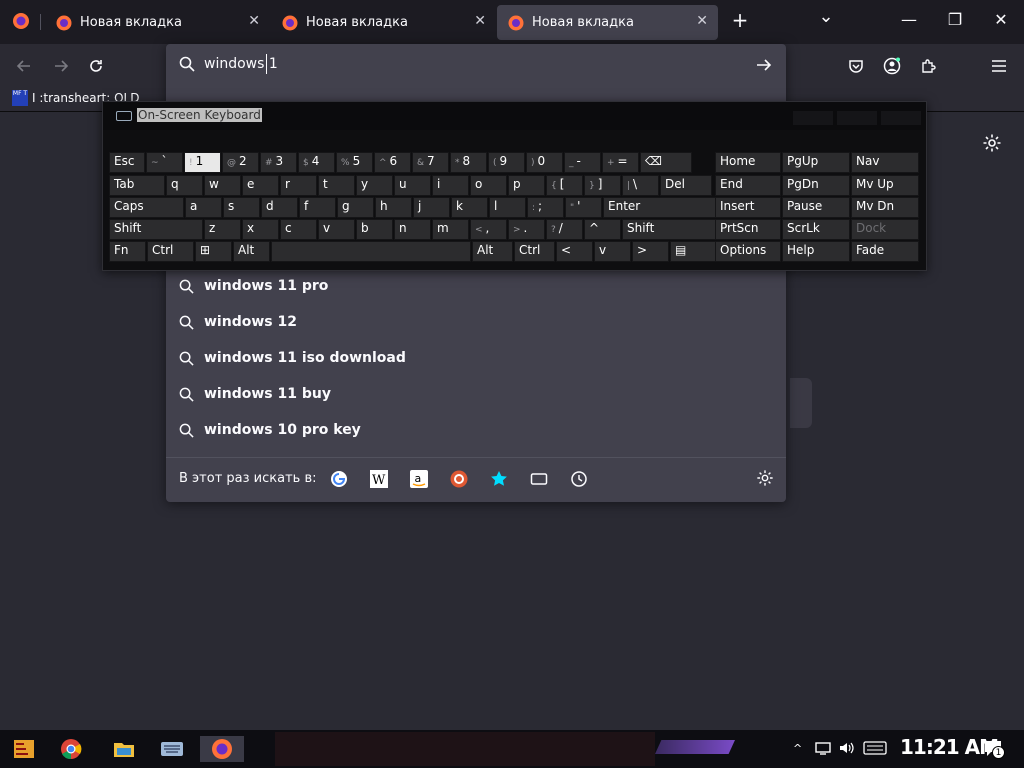 The height and width of the screenshot is (768, 1024). I want to click on osk-nav-key: Mv Up, so click(885, 185).